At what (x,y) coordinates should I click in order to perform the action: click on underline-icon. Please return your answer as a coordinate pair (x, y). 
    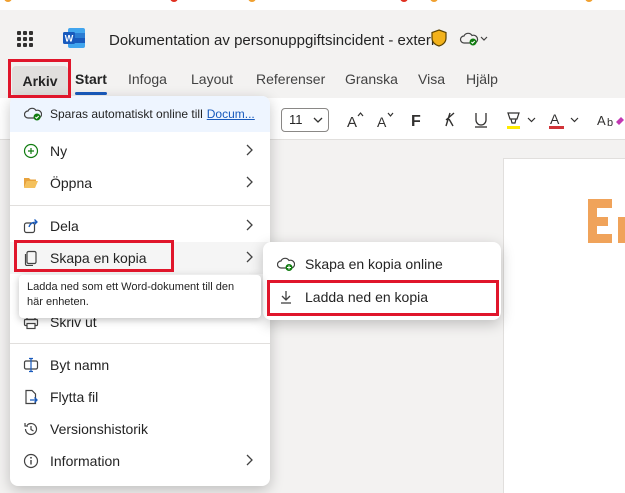
    Looking at the image, I should click on (481, 120).